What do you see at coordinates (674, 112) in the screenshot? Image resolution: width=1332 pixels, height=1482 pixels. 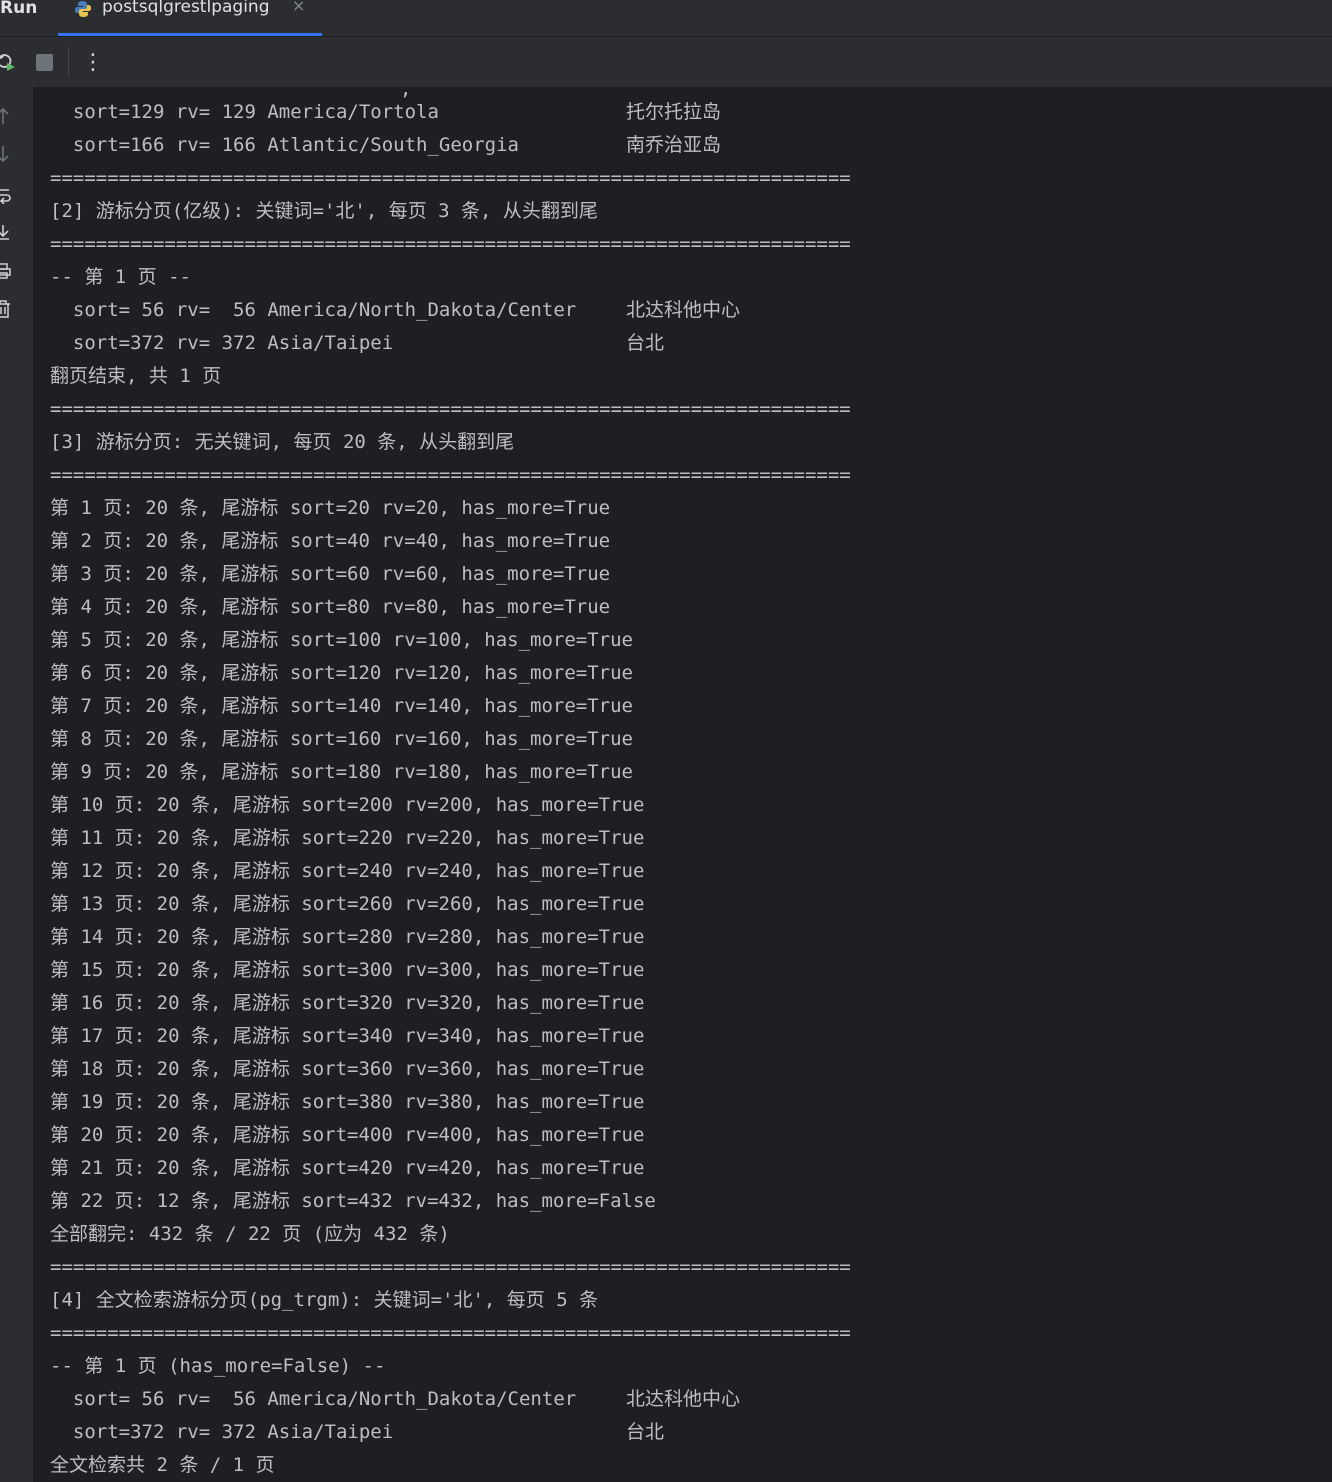 I see `timezone-name-cn: 托尔托拉岛` at bounding box center [674, 112].